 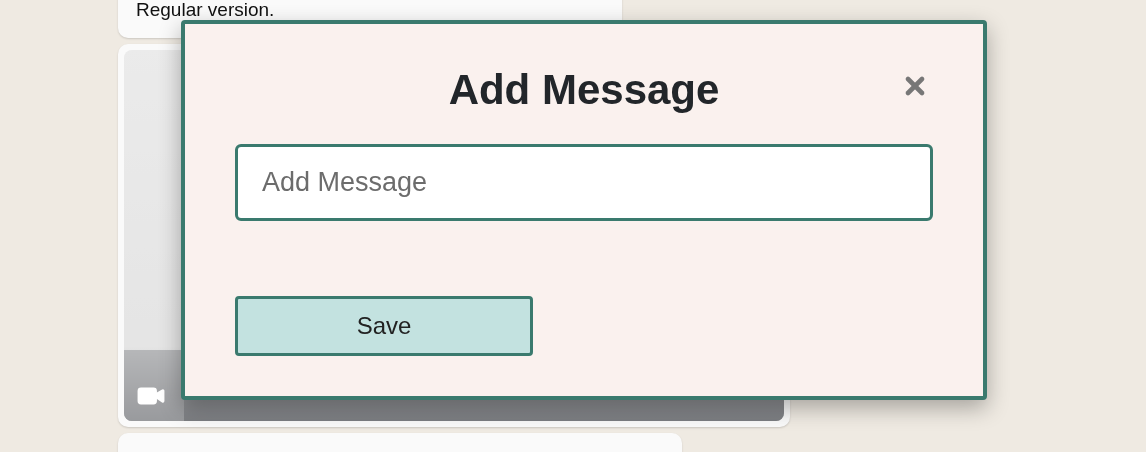 I want to click on message-text: Regular version., so click(x=205, y=9).